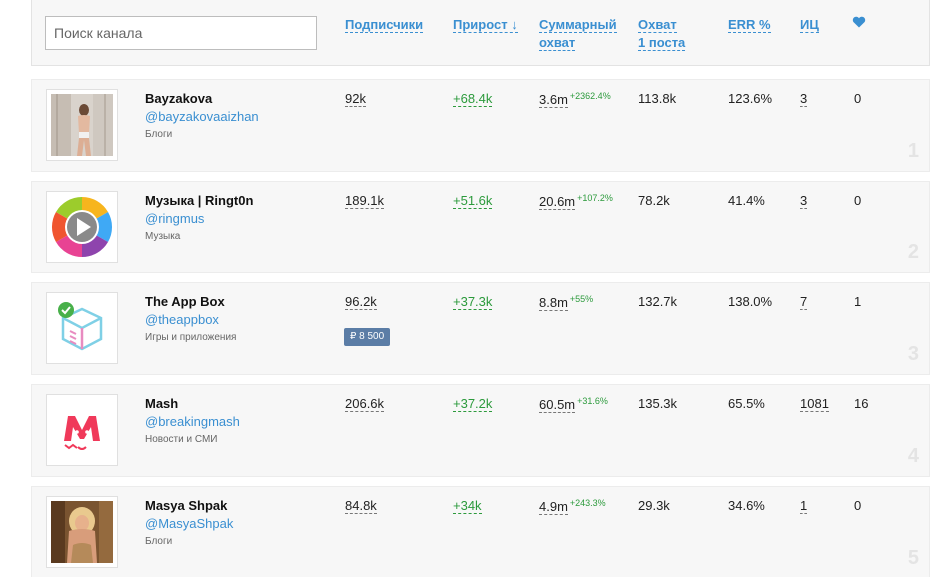 Image resolution: width=932 pixels, height=577 pixels. Describe the element at coordinates (189, 523) in the screenshot. I see `channel-handle: @MasyaShpak` at that location.